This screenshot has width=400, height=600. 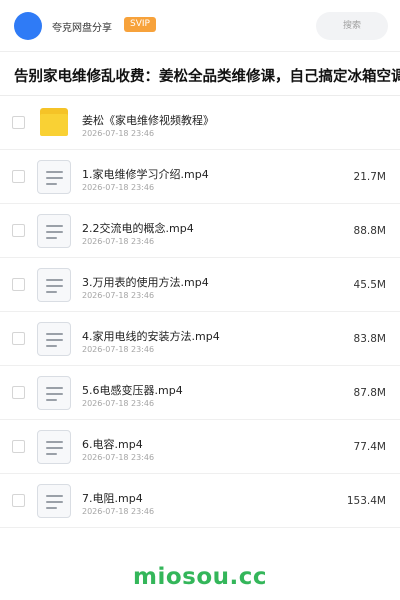 What do you see at coordinates (28, 26) in the screenshot?
I see `avatar` at bounding box center [28, 26].